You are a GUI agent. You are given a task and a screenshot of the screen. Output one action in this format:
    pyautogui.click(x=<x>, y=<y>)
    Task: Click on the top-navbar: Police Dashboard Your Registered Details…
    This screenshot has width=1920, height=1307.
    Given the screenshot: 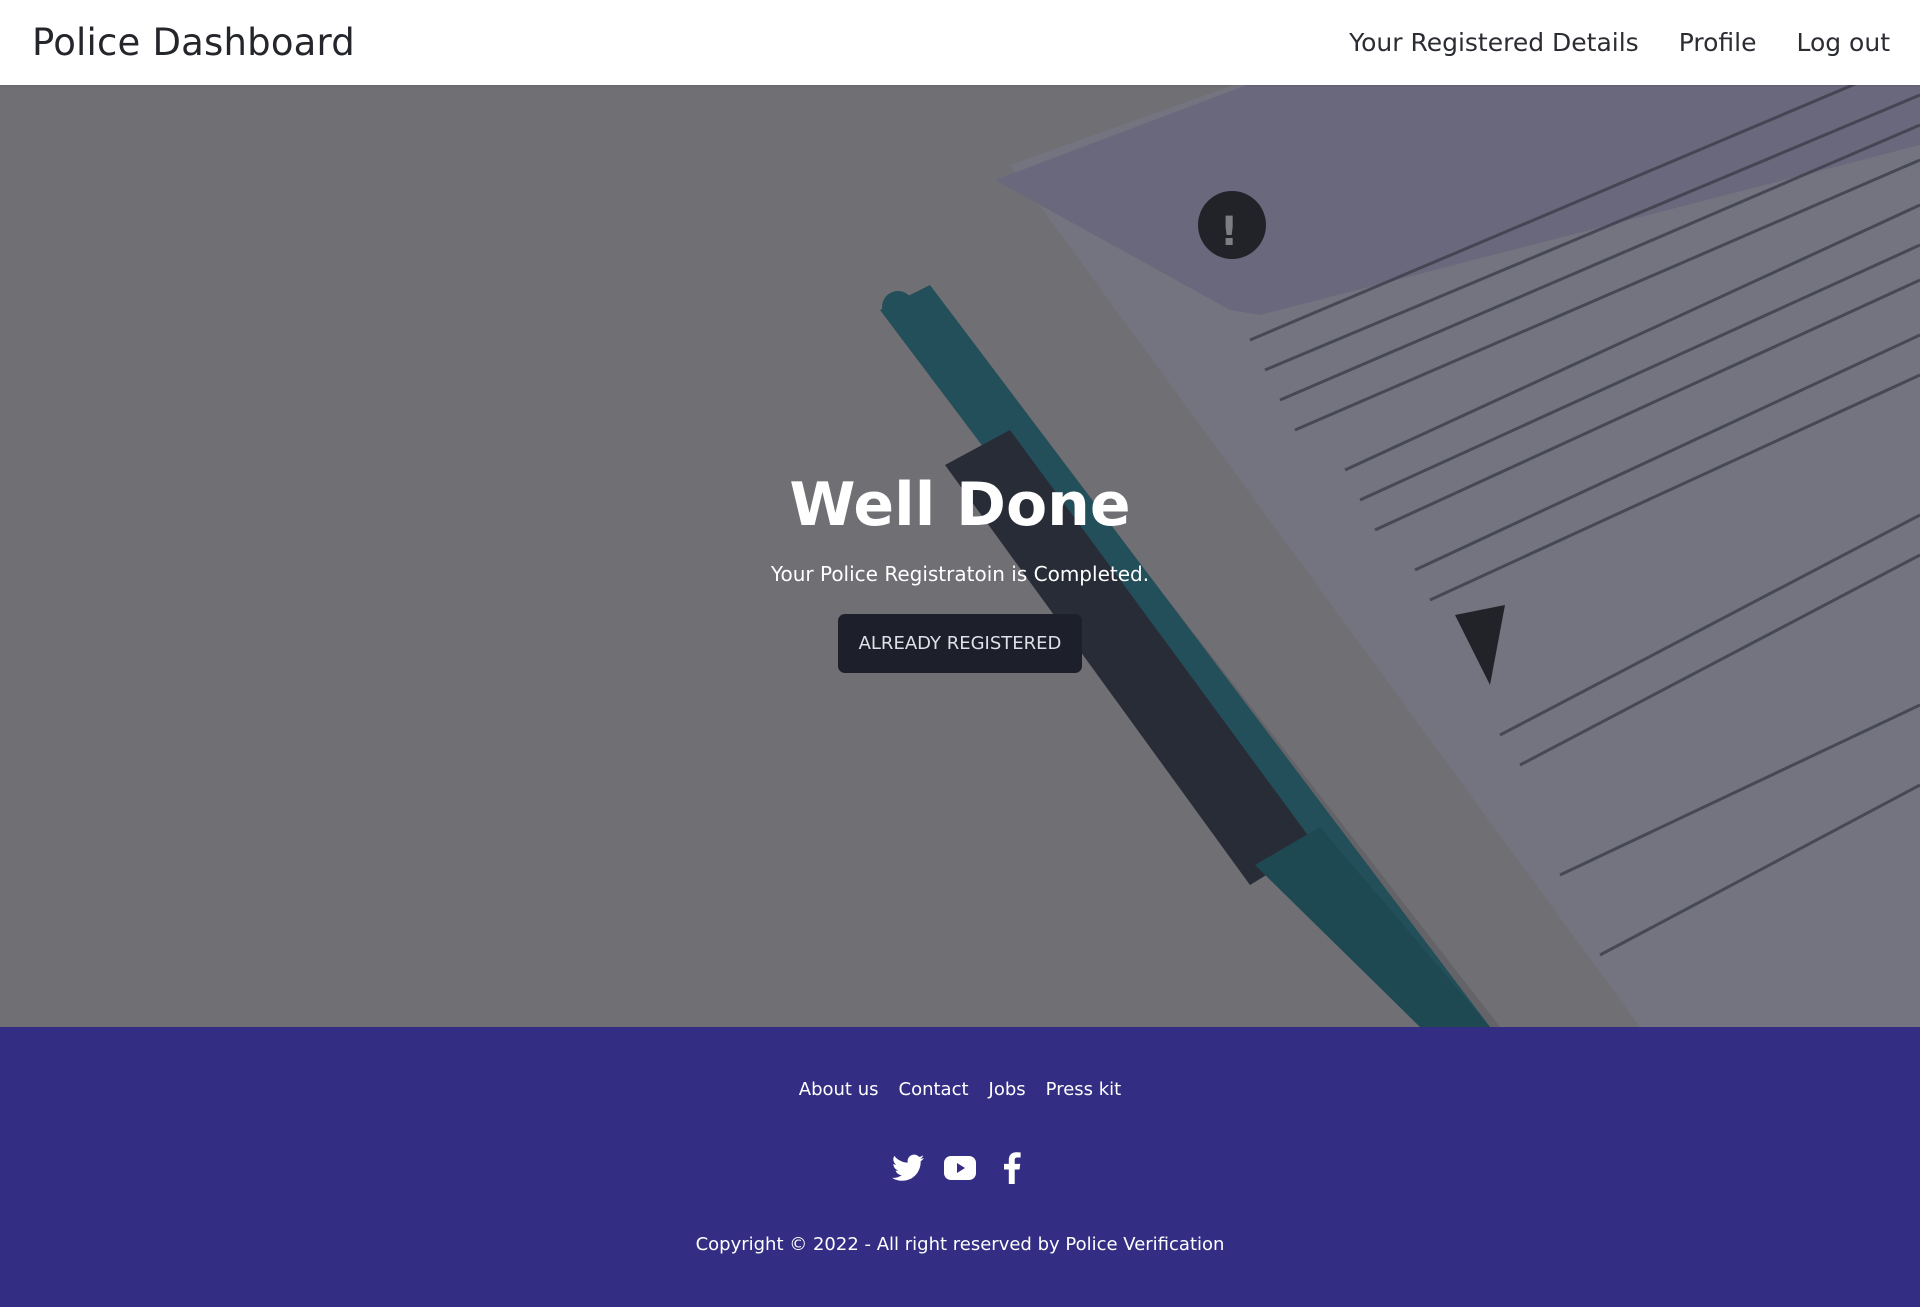 What is the action you would take?
    pyautogui.click(x=960, y=42)
    